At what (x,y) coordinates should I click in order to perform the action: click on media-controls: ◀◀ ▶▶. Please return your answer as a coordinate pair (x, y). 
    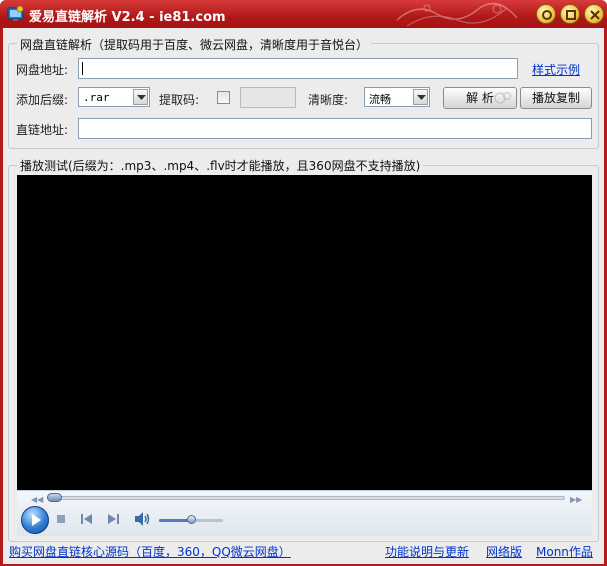
    Looking at the image, I should click on (304, 513).